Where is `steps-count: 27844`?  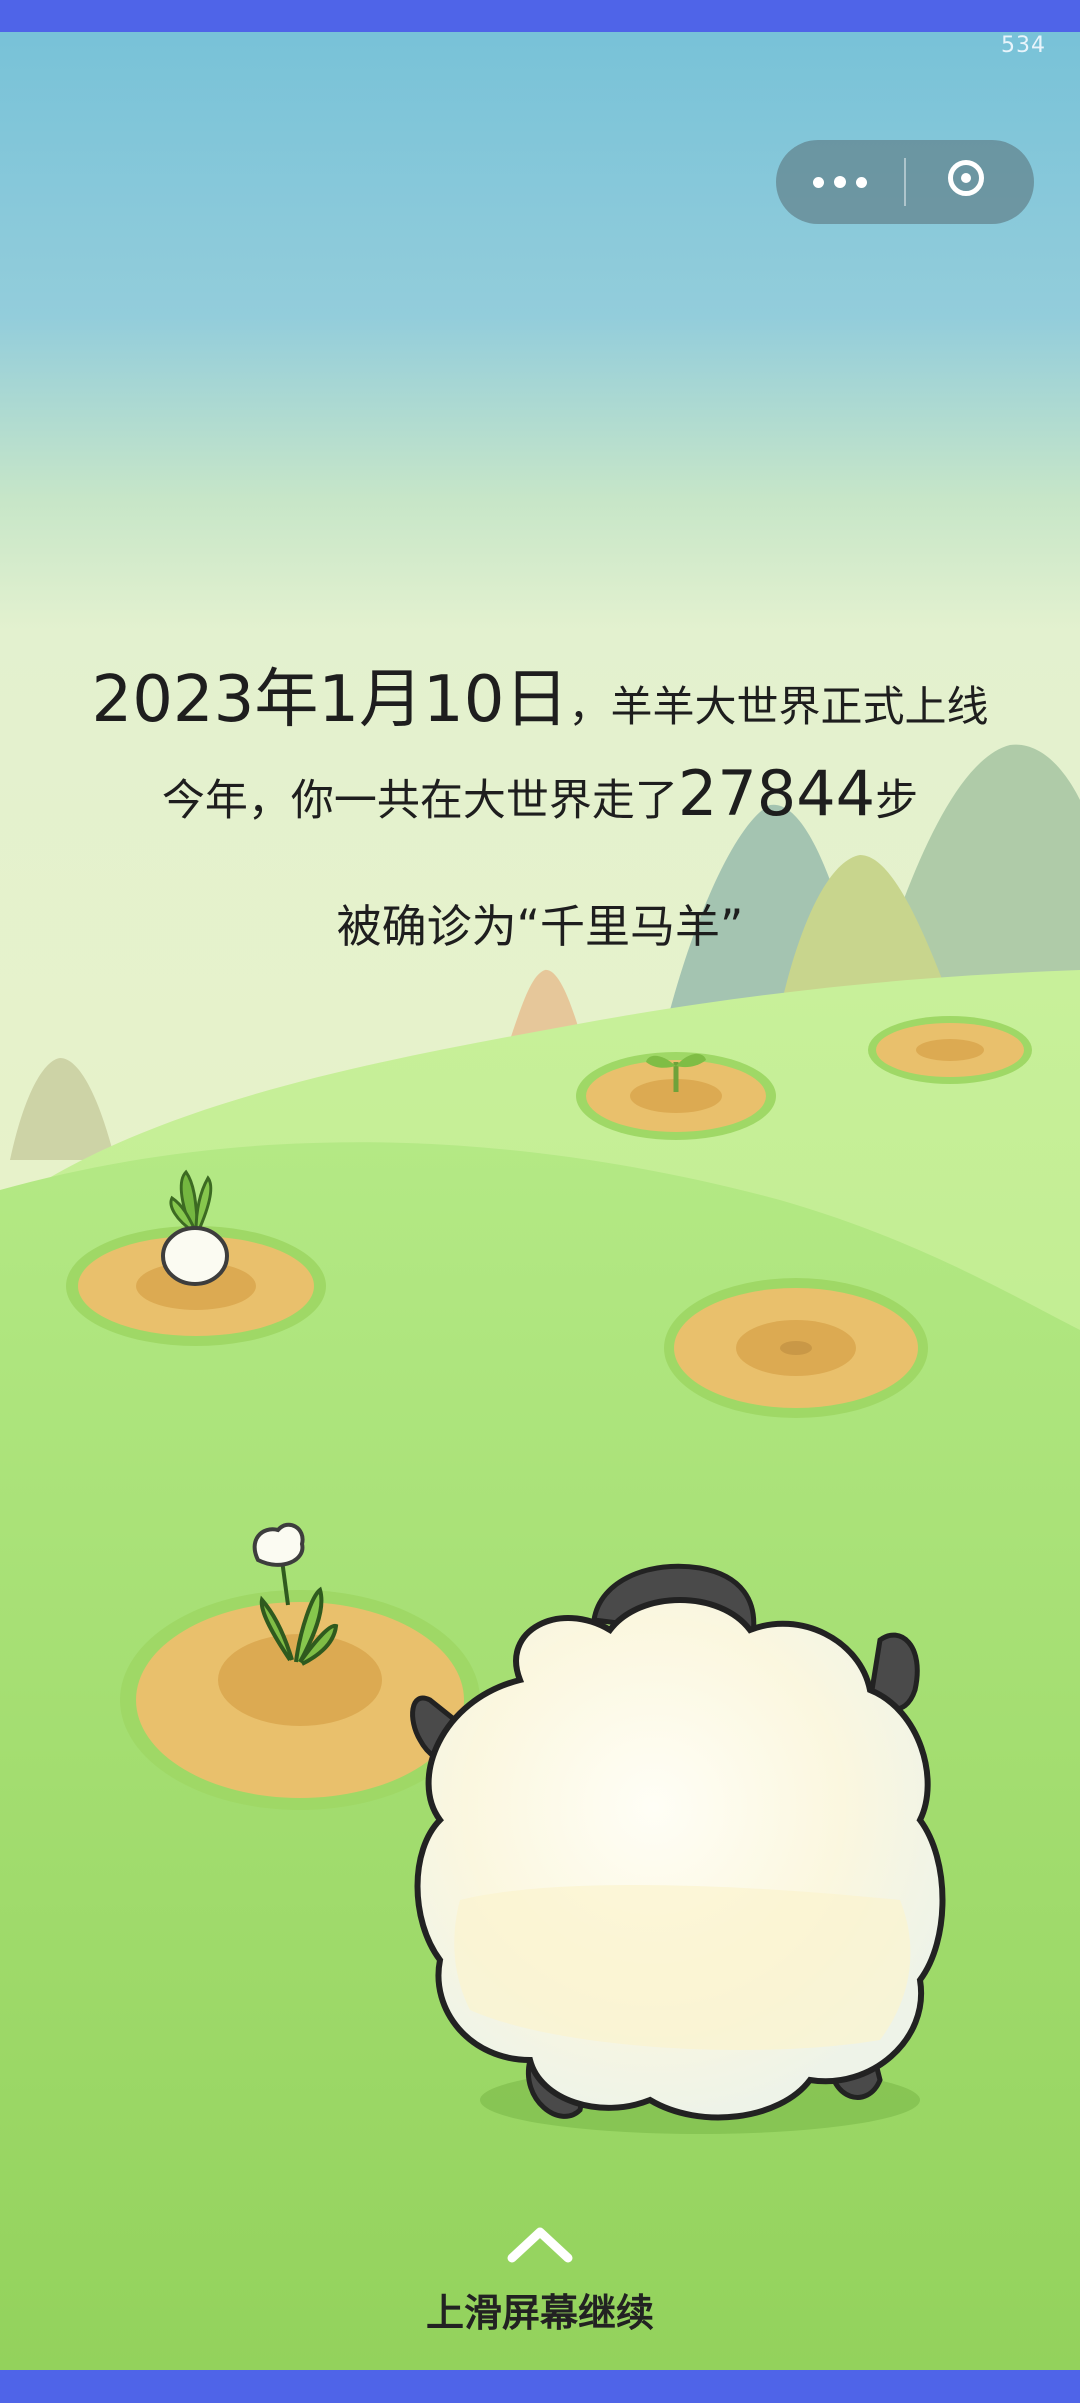
steps-count: 27844 is located at coordinates (776, 793).